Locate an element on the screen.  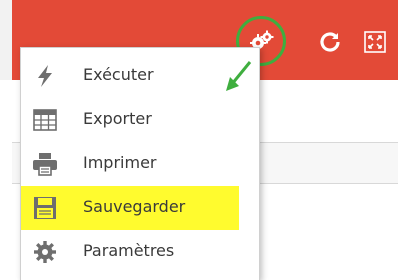
menu-item-parametres: Paramètres is located at coordinates (140, 252).